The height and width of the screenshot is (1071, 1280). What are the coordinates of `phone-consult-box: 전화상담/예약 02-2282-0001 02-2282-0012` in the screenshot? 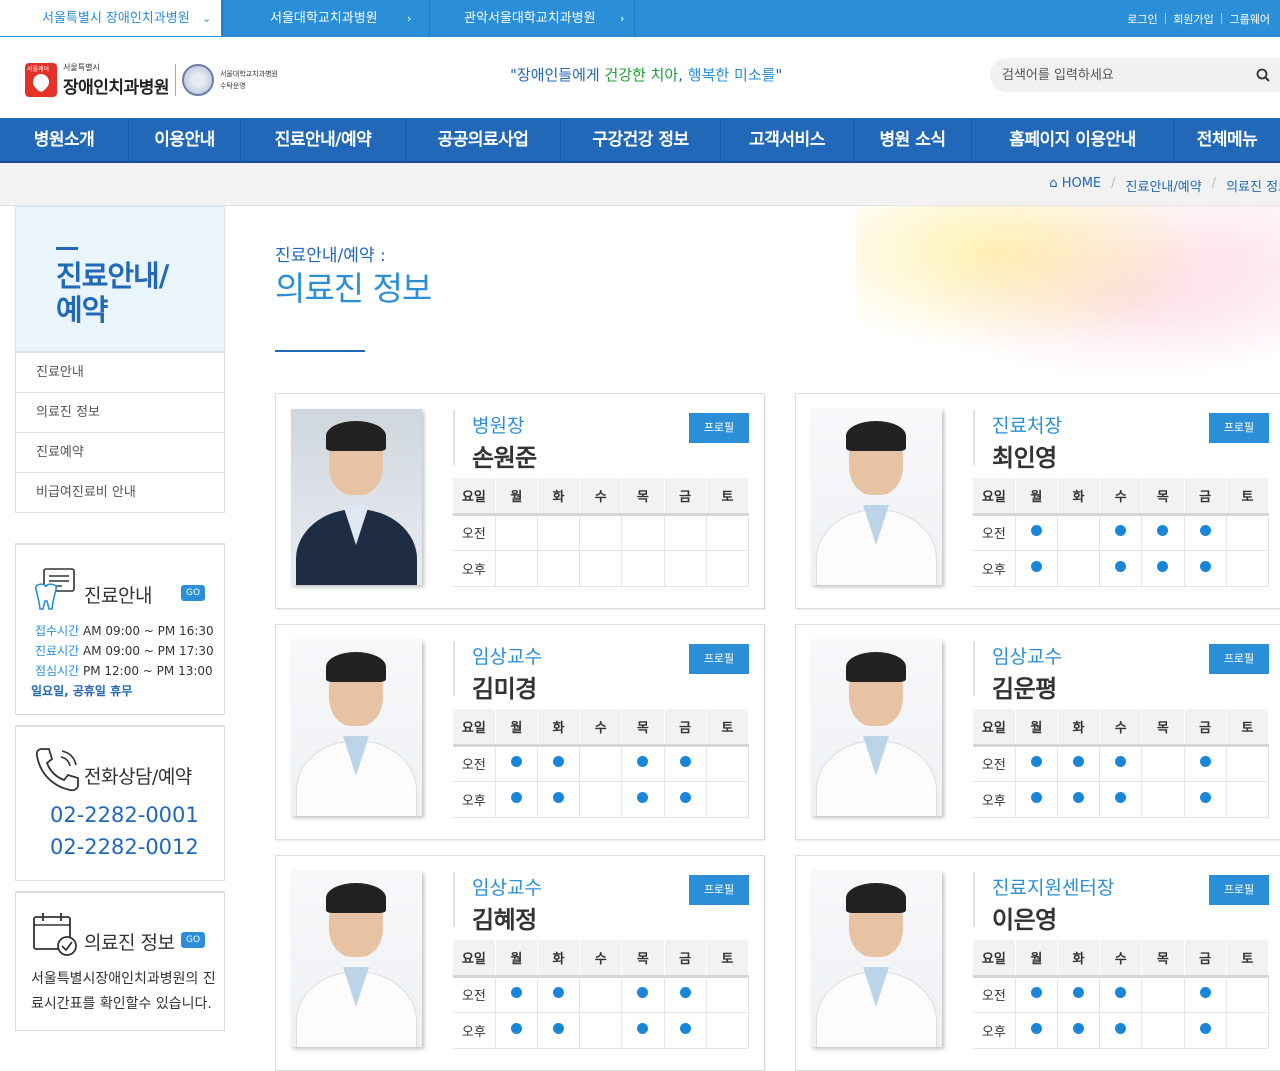 It's located at (120, 803).